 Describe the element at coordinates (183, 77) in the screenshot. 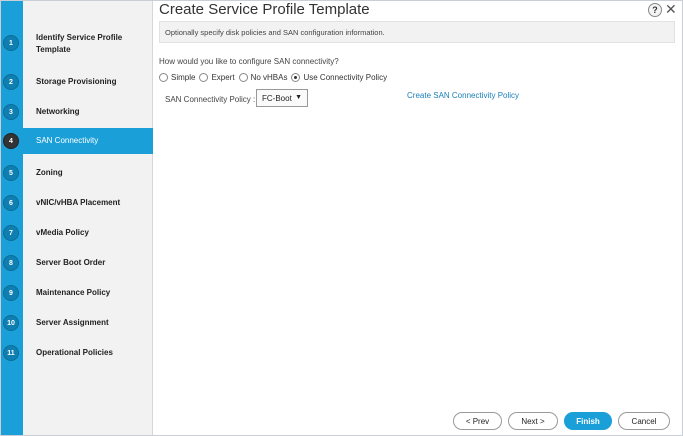

I see `radio-label: Simple` at that location.